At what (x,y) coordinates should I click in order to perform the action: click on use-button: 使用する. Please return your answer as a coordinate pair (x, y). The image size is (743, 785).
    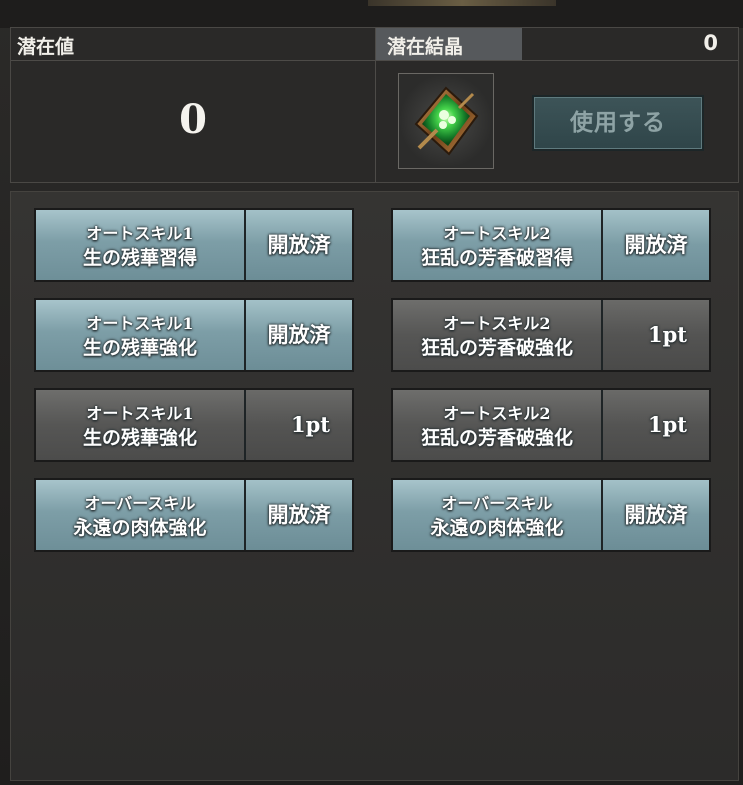
    Looking at the image, I should click on (618, 123).